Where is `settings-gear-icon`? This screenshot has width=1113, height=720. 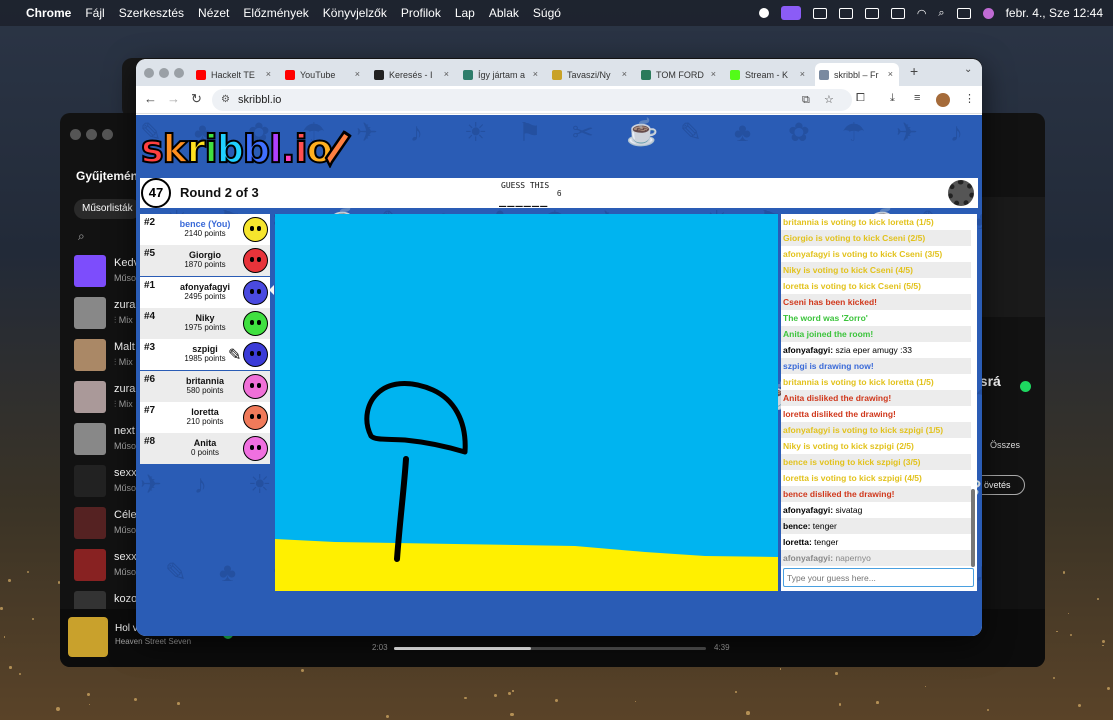
settings-gear-icon is located at coordinates (961, 193).